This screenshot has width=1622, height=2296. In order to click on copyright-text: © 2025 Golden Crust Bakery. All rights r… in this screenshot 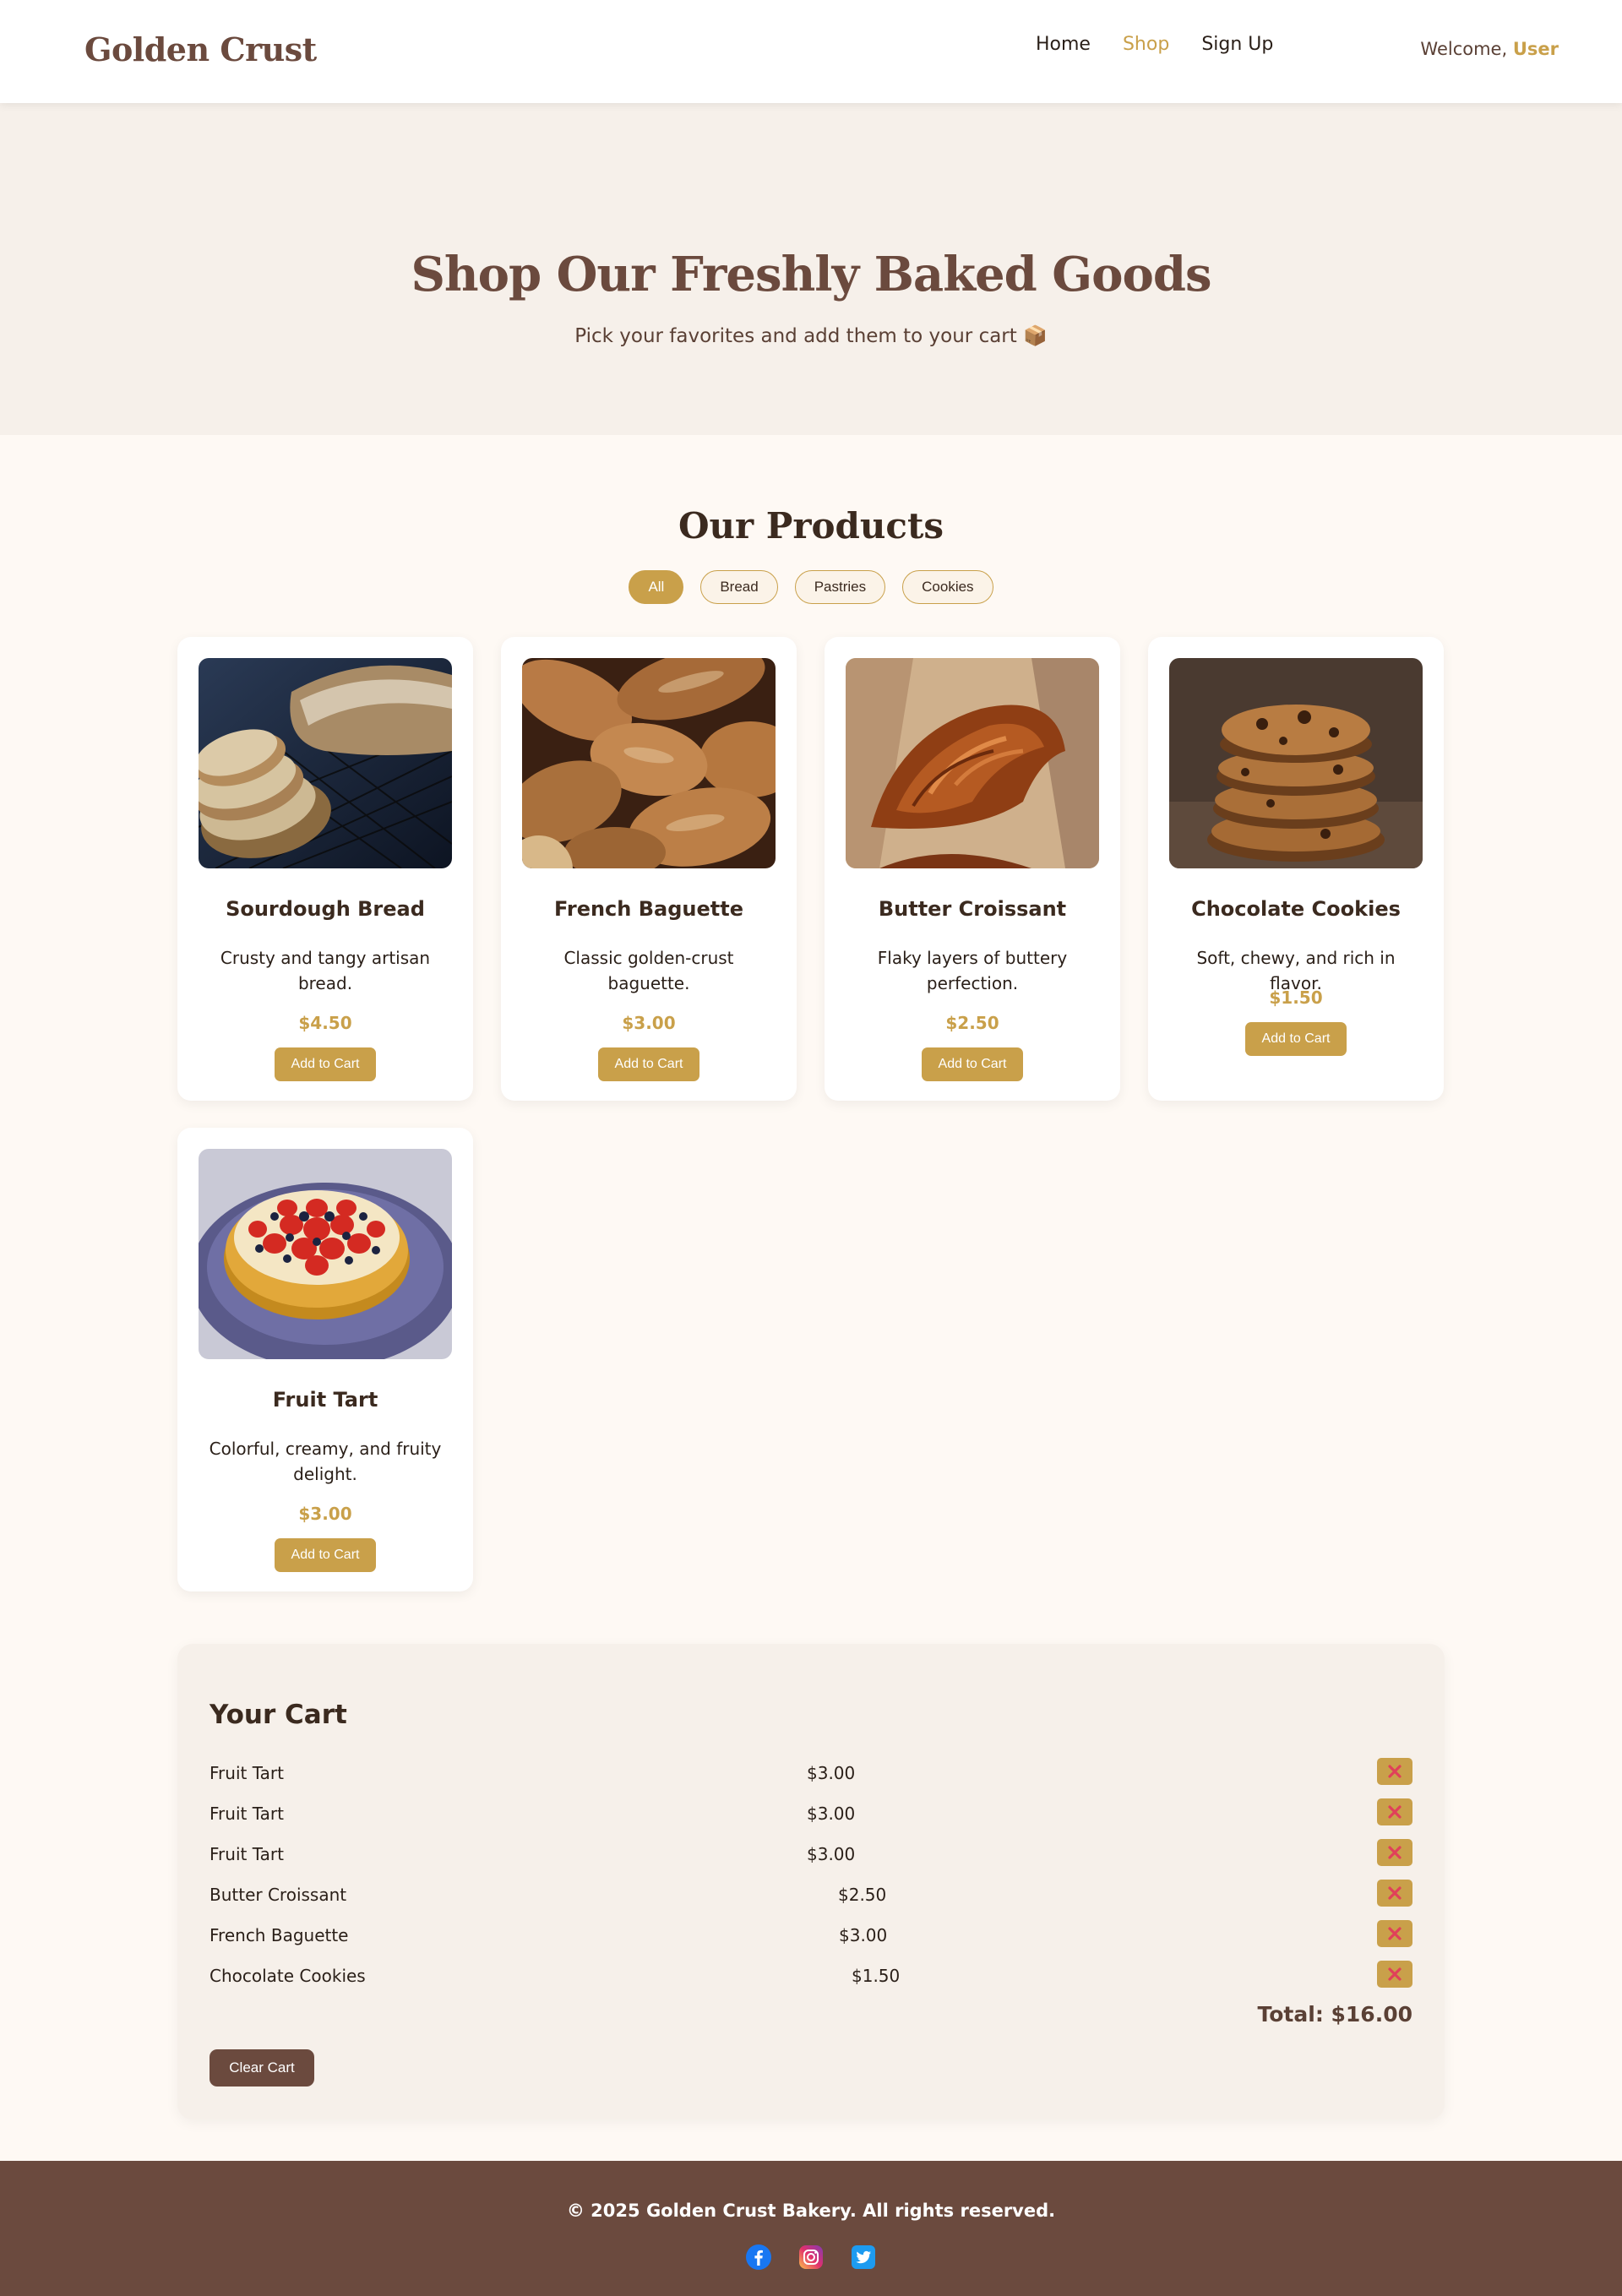, I will do `click(811, 2211)`.